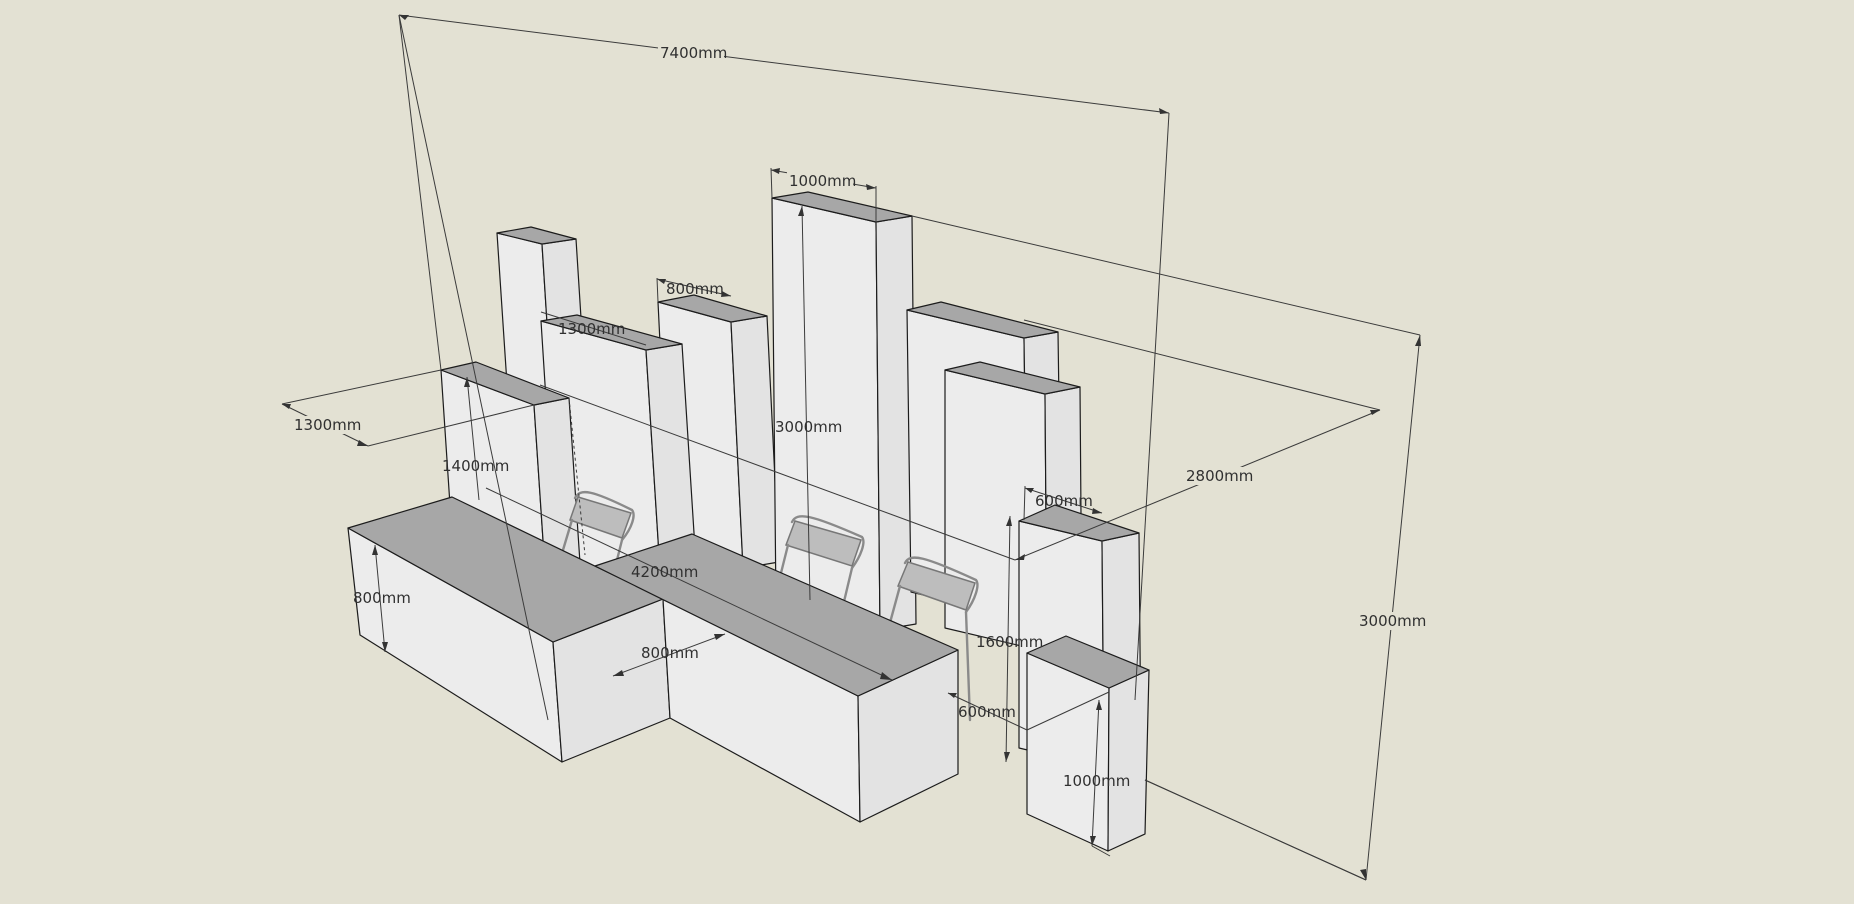 Image resolution: width=1854 pixels, height=904 pixels. I want to click on label-1300-rear: 1300mm, so click(591, 329).